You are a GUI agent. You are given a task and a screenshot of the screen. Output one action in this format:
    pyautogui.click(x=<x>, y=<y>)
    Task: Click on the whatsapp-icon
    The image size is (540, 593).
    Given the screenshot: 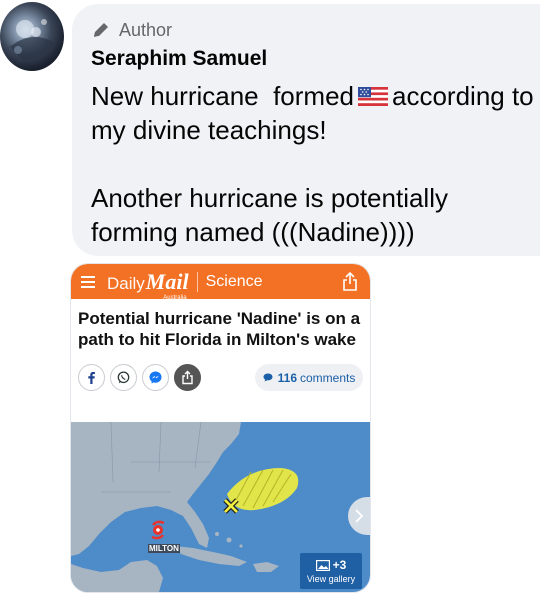 What is the action you would take?
    pyautogui.click(x=123, y=377)
    